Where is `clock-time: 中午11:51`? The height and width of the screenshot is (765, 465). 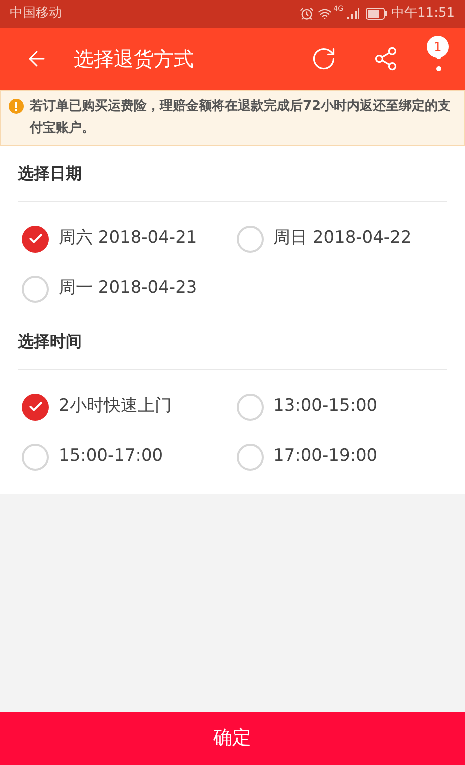
clock-time: 中午11:51 is located at coordinates (423, 14).